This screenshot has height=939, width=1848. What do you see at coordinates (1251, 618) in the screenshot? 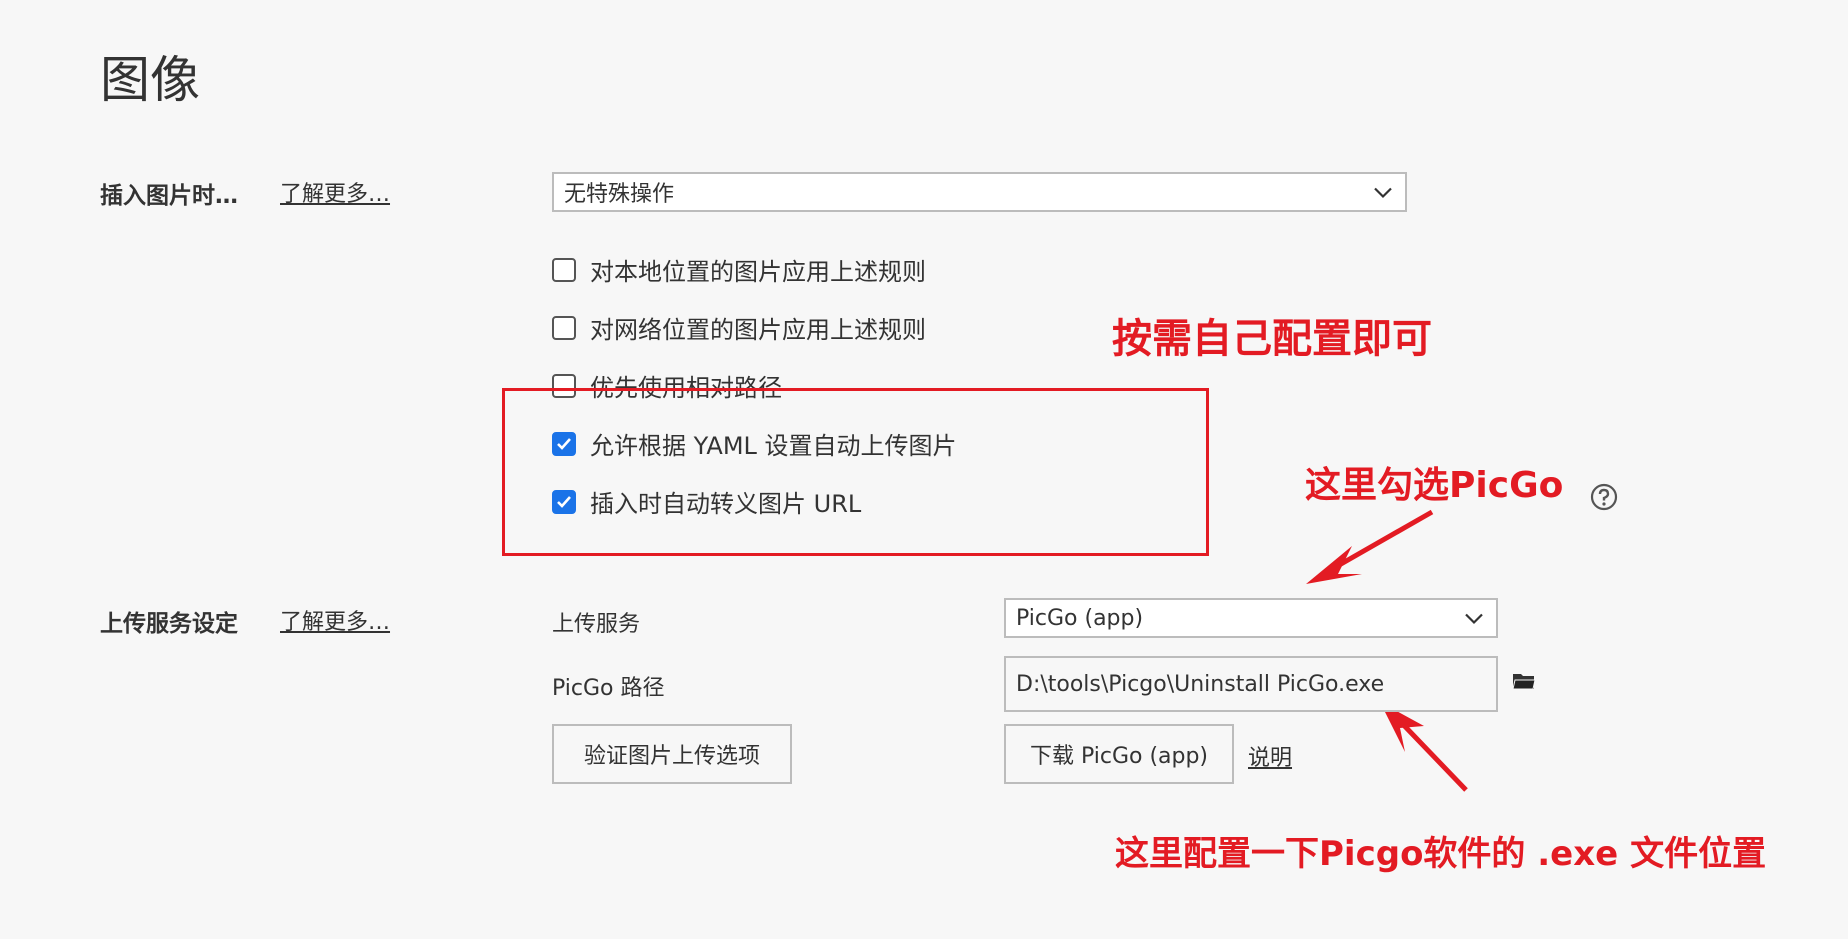
I see `upload-service-select: PicGo (app)` at bounding box center [1251, 618].